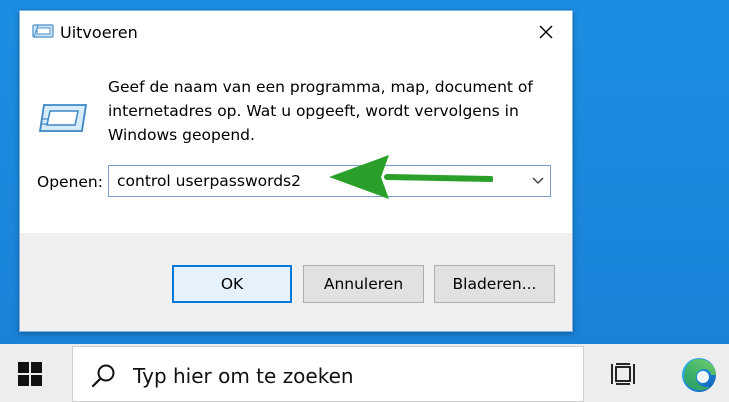  I want to click on taskbar: Typ hier om te zoeken, so click(364, 373).